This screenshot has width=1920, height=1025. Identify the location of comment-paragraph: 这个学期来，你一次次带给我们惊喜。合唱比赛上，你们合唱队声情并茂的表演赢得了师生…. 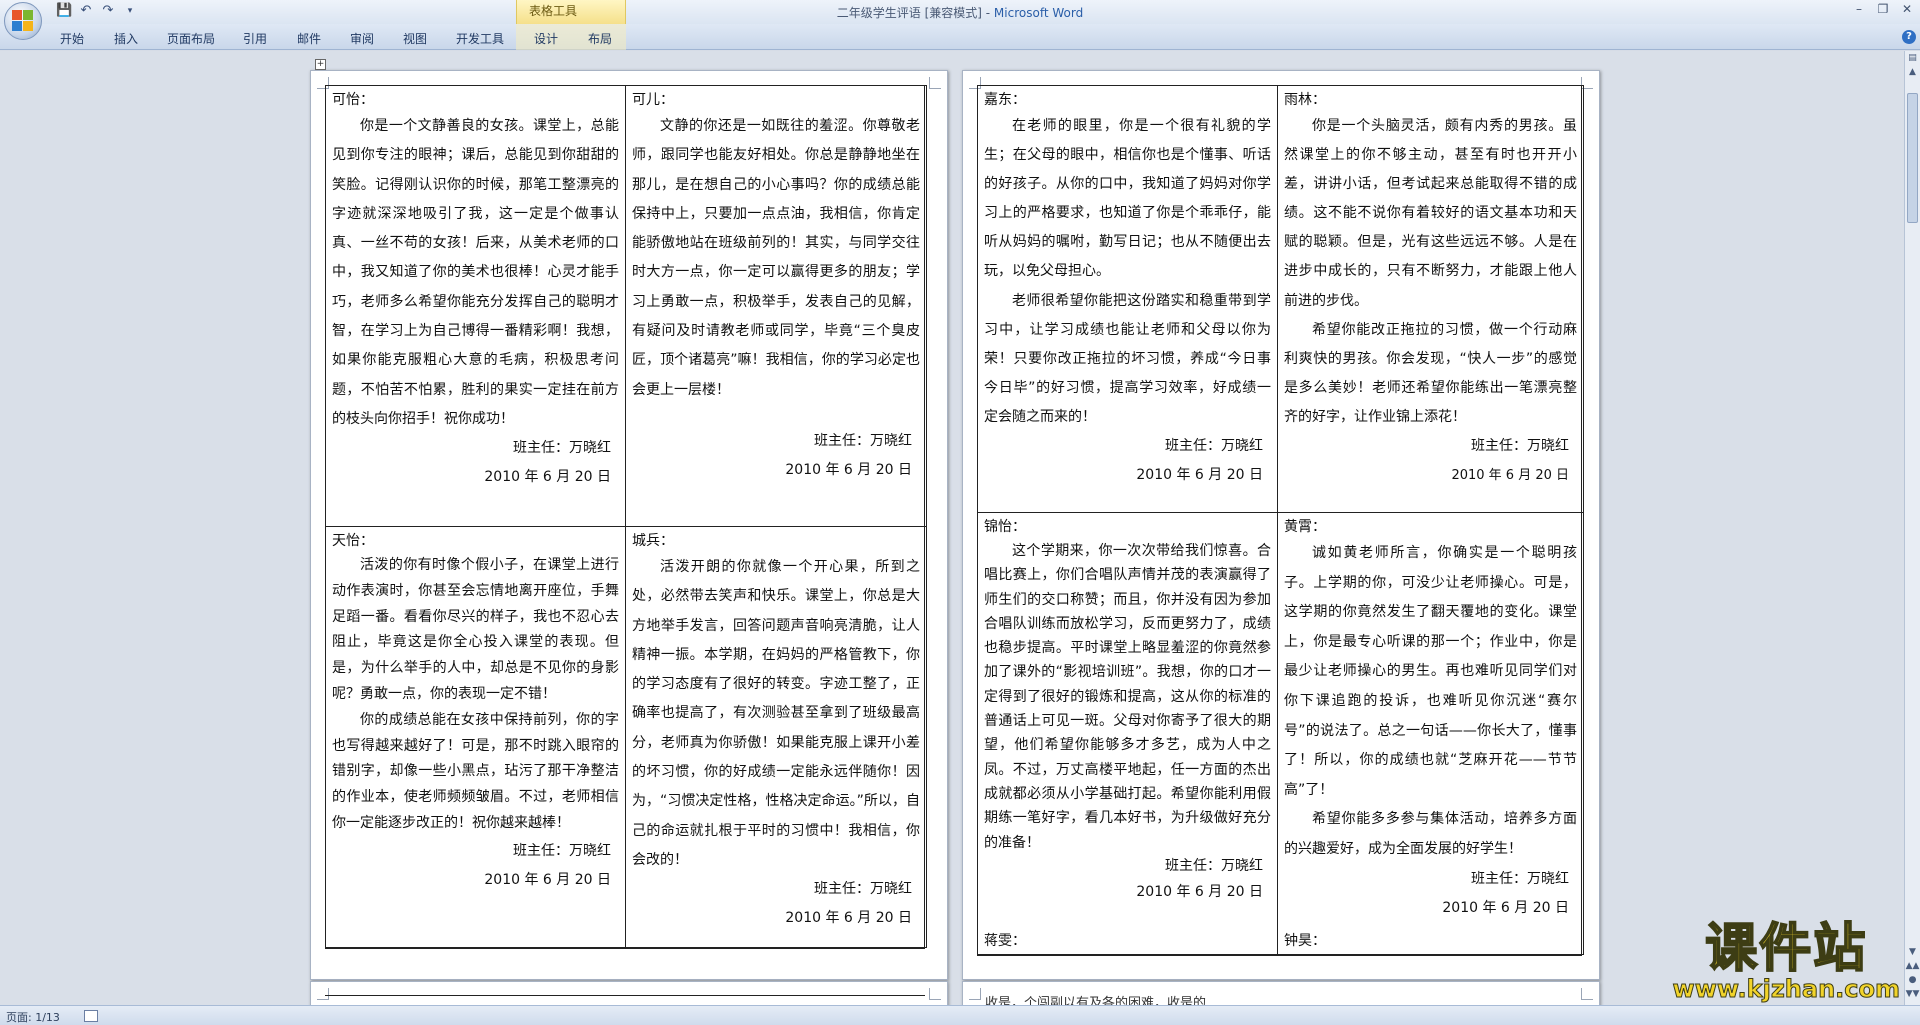
(1127, 697).